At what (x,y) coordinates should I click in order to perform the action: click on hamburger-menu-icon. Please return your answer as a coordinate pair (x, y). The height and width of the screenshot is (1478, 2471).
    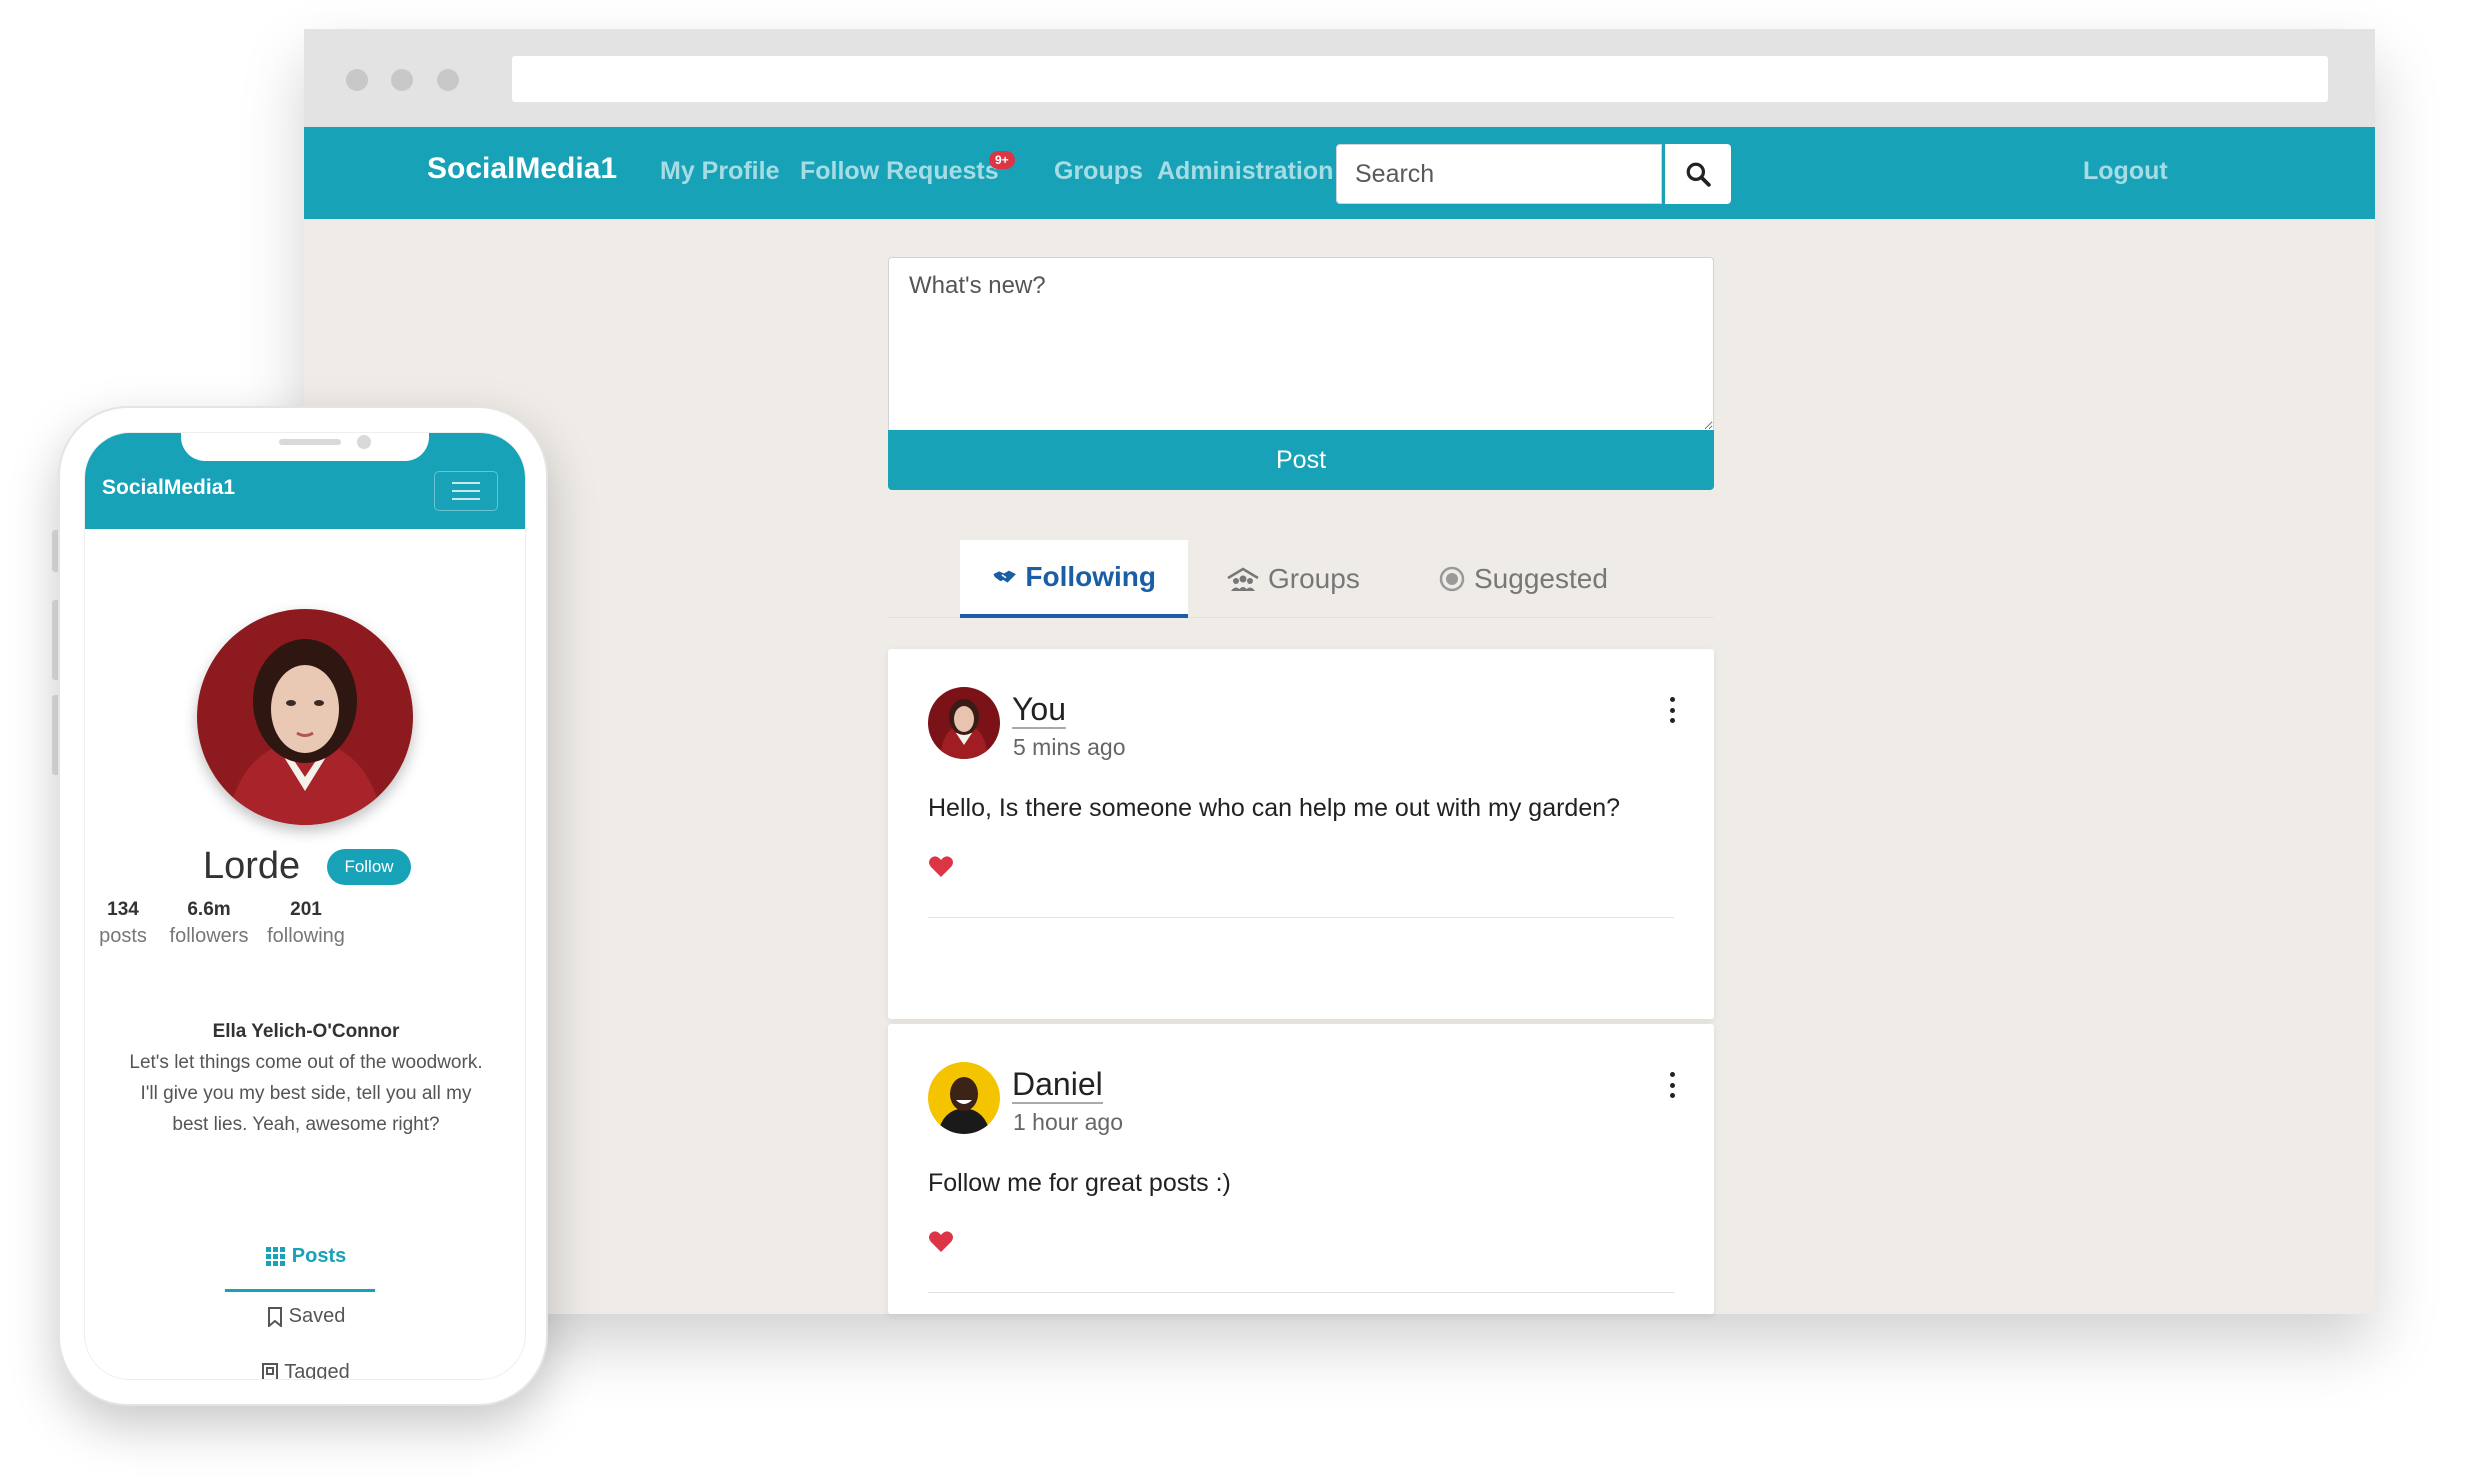
    Looking at the image, I should click on (466, 491).